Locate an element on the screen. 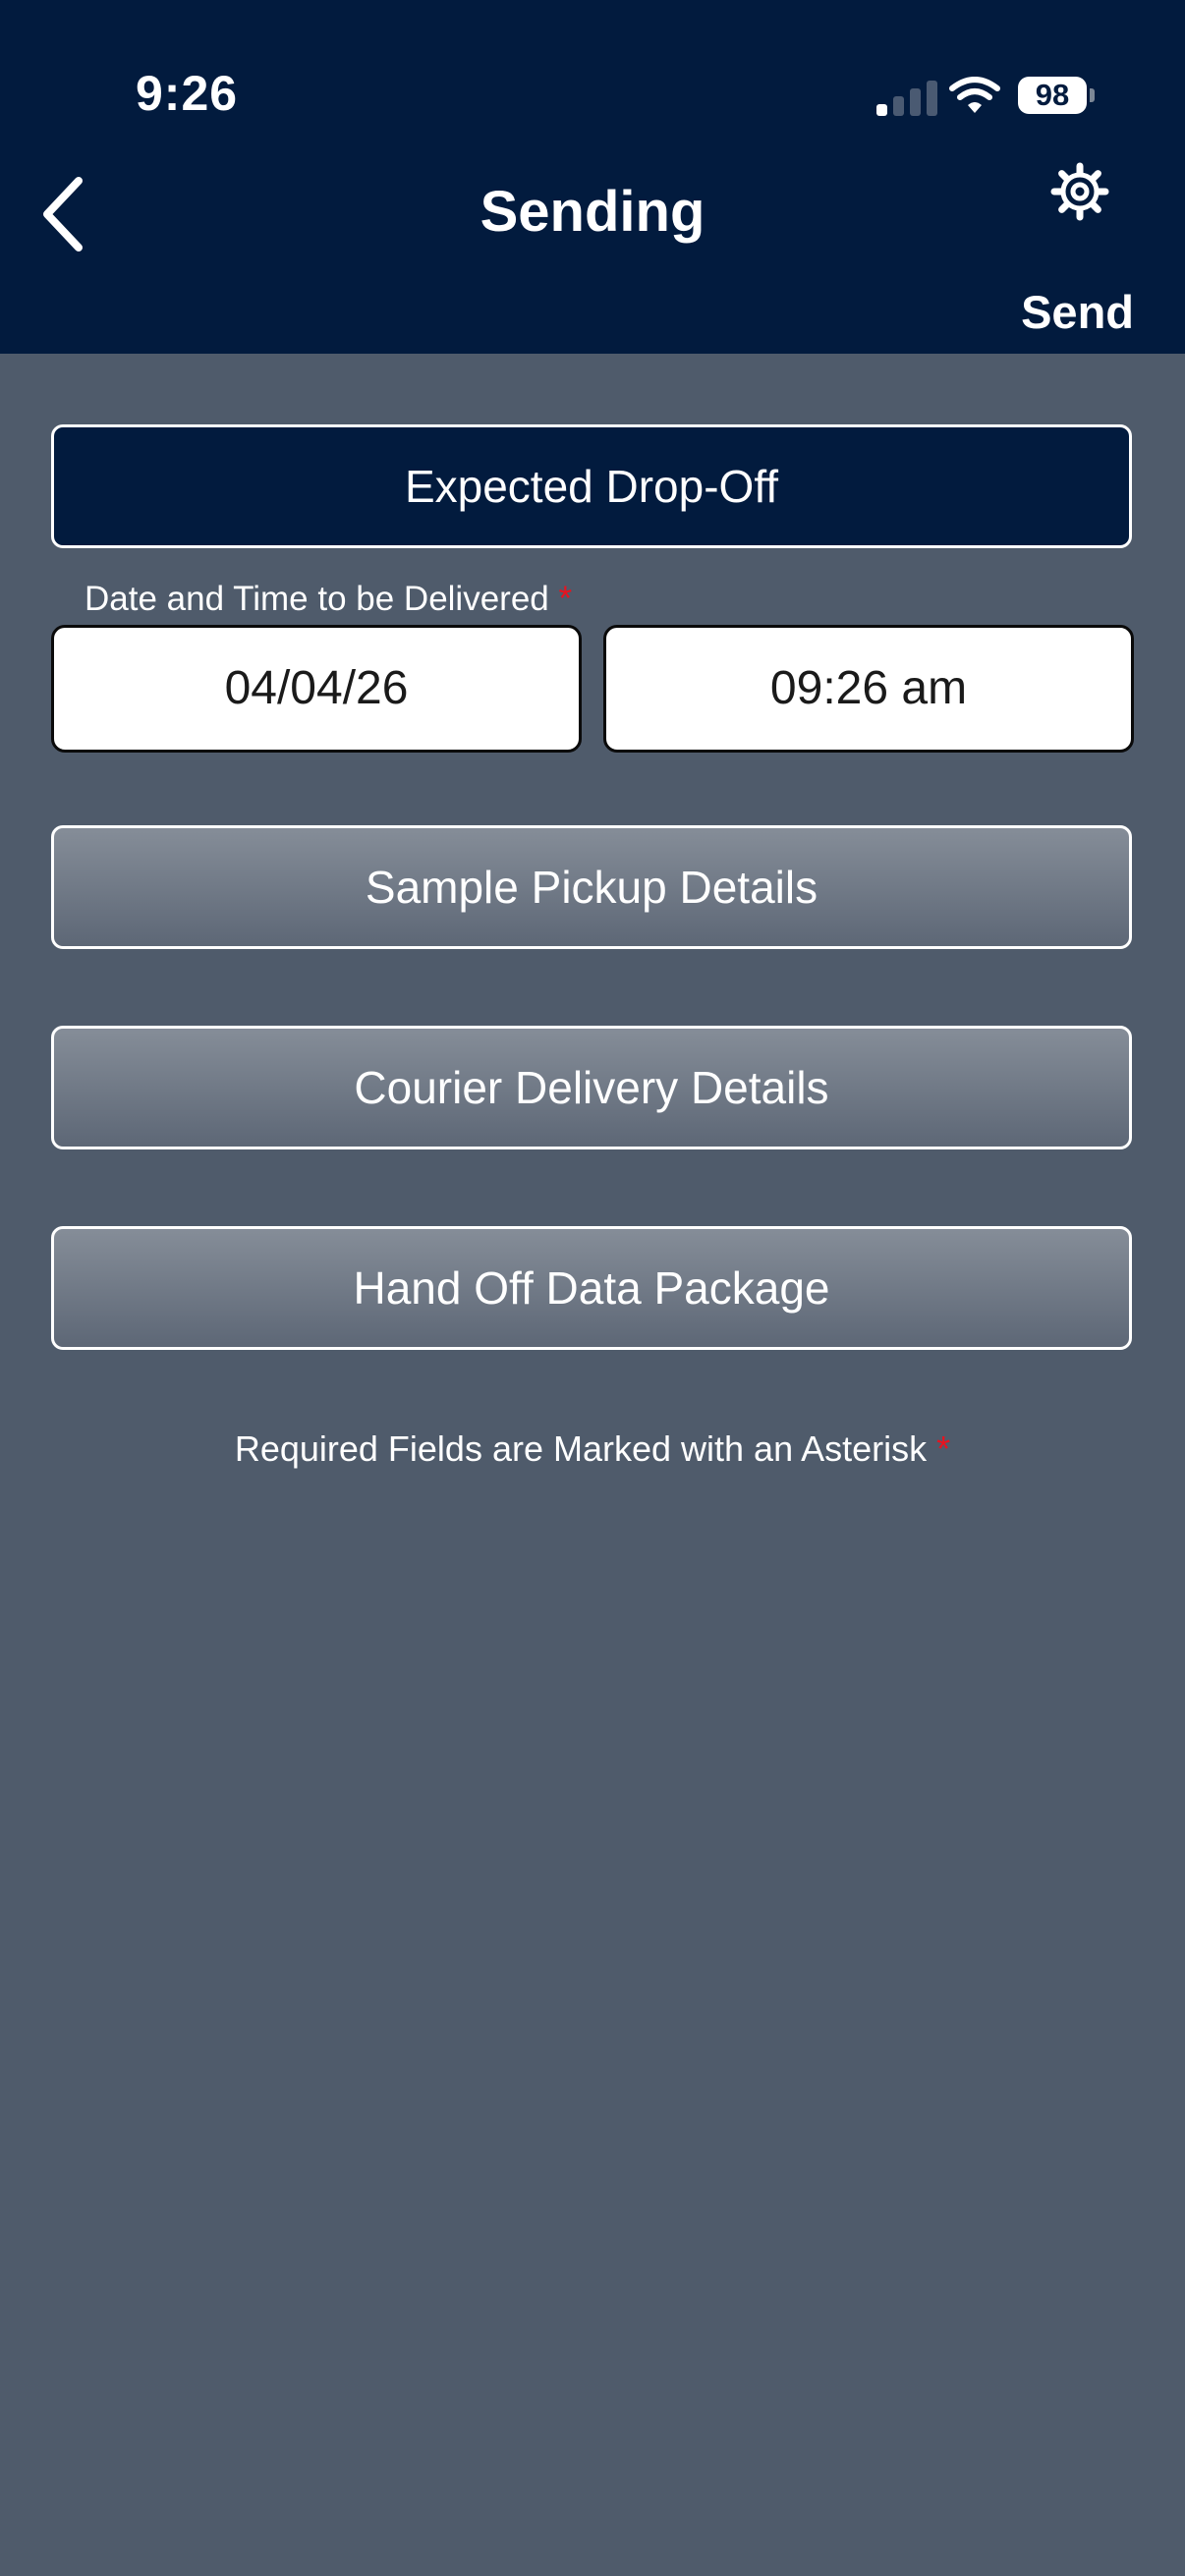  send-button: Send is located at coordinates (1077, 312).